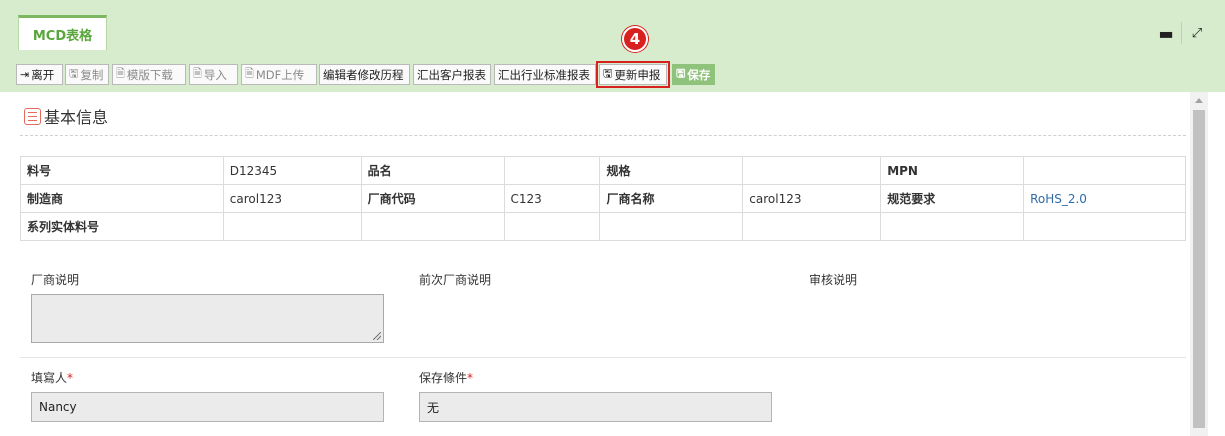  Describe the element at coordinates (671, 170) in the screenshot. I see `spec-label: 规格` at that location.